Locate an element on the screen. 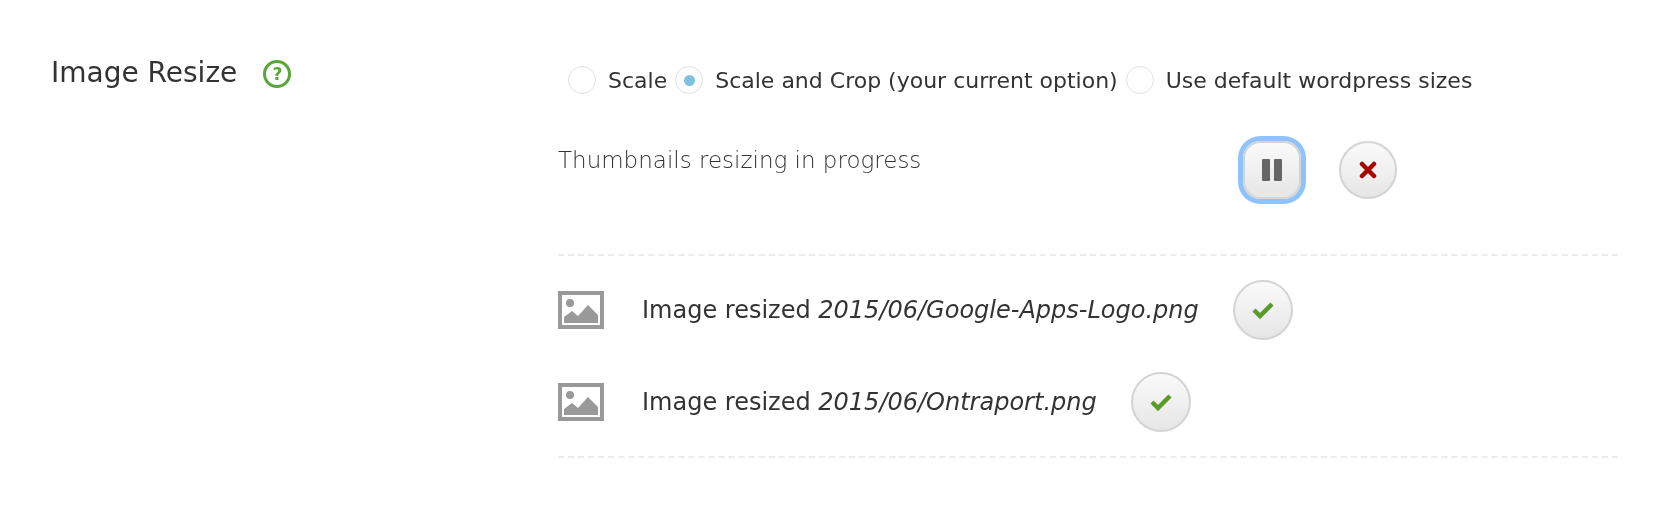 This screenshot has height=526, width=1668. option-label: Scale is located at coordinates (638, 80).